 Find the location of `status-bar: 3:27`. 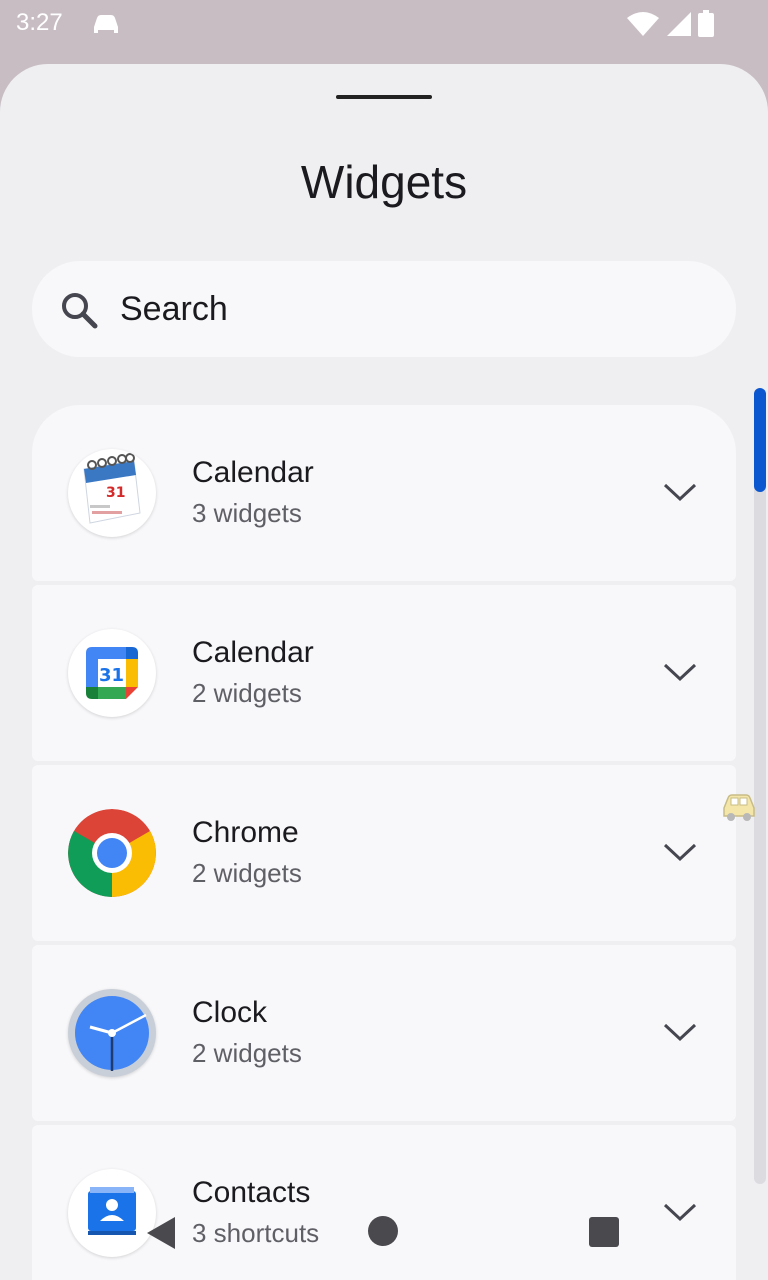

status-bar: 3:27 is located at coordinates (384, 24).